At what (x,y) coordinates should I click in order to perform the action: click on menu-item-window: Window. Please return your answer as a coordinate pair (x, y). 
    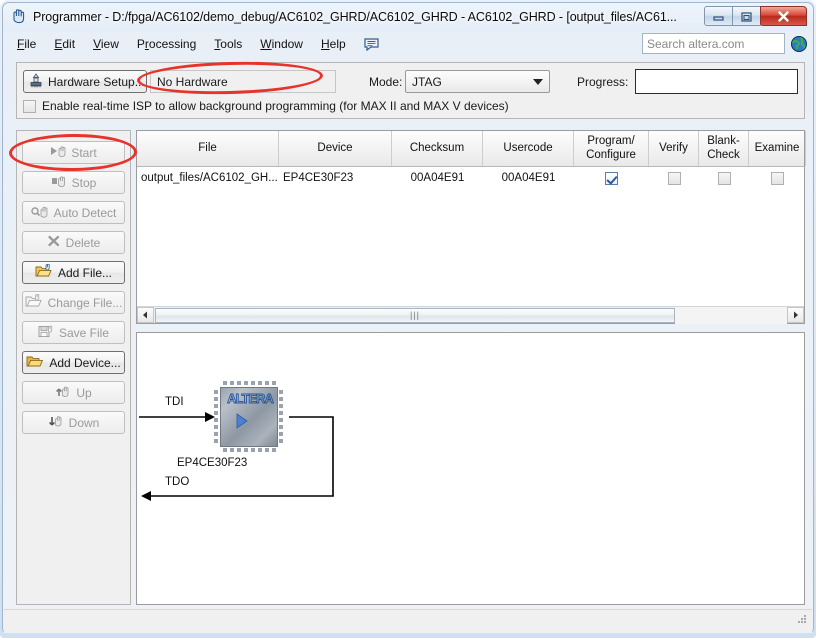
    Looking at the image, I should click on (281, 44).